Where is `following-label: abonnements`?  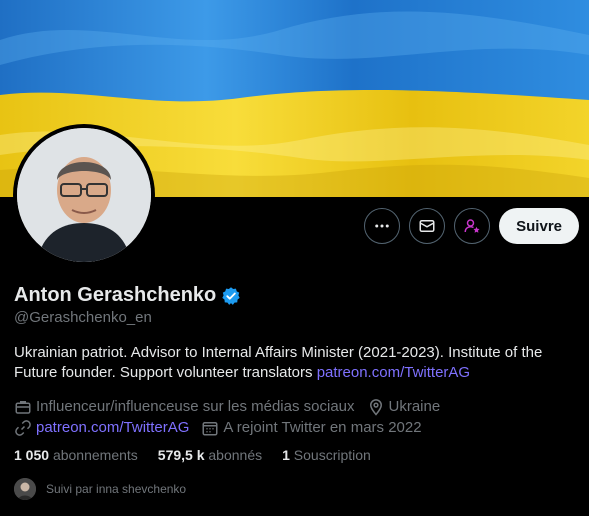 following-label: abonnements is located at coordinates (95, 455).